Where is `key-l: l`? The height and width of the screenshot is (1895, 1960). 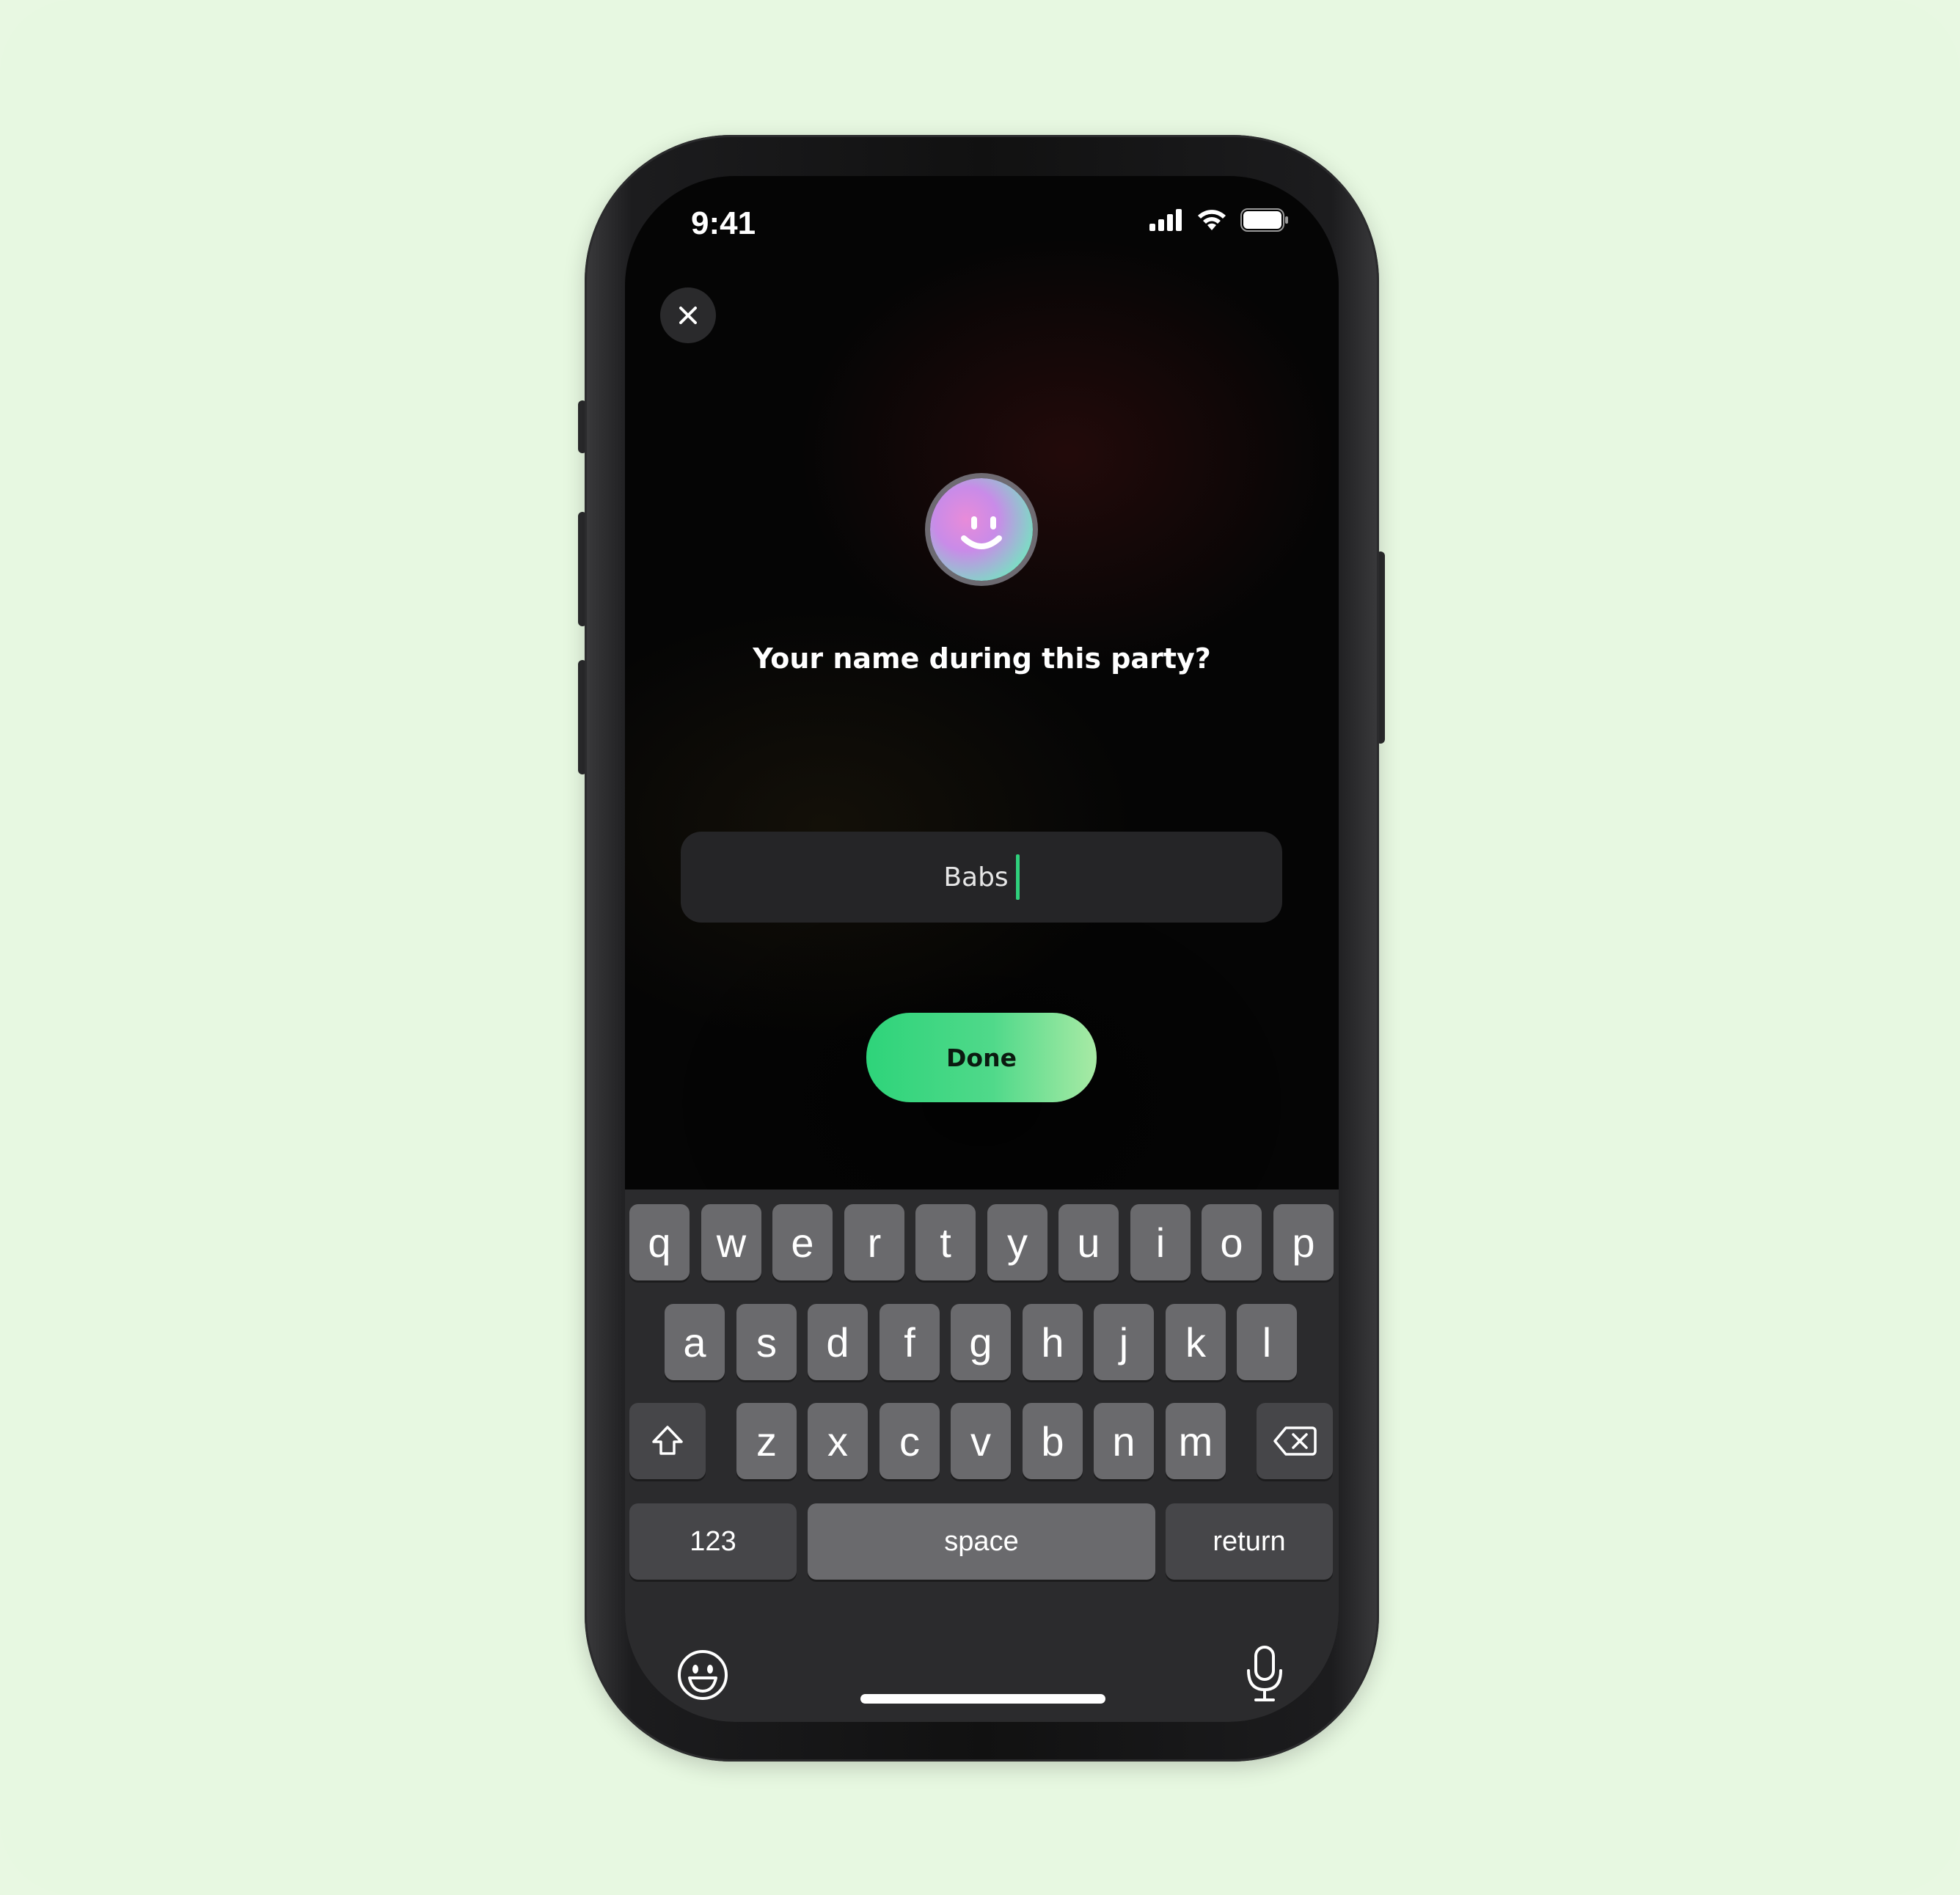
key-l: l is located at coordinates (1267, 1342).